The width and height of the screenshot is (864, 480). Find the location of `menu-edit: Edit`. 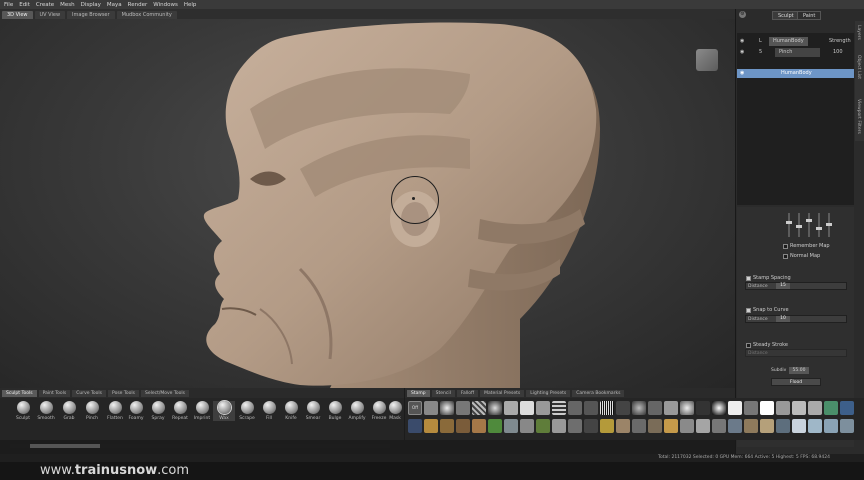

menu-edit: Edit is located at coordinates (24, 5).